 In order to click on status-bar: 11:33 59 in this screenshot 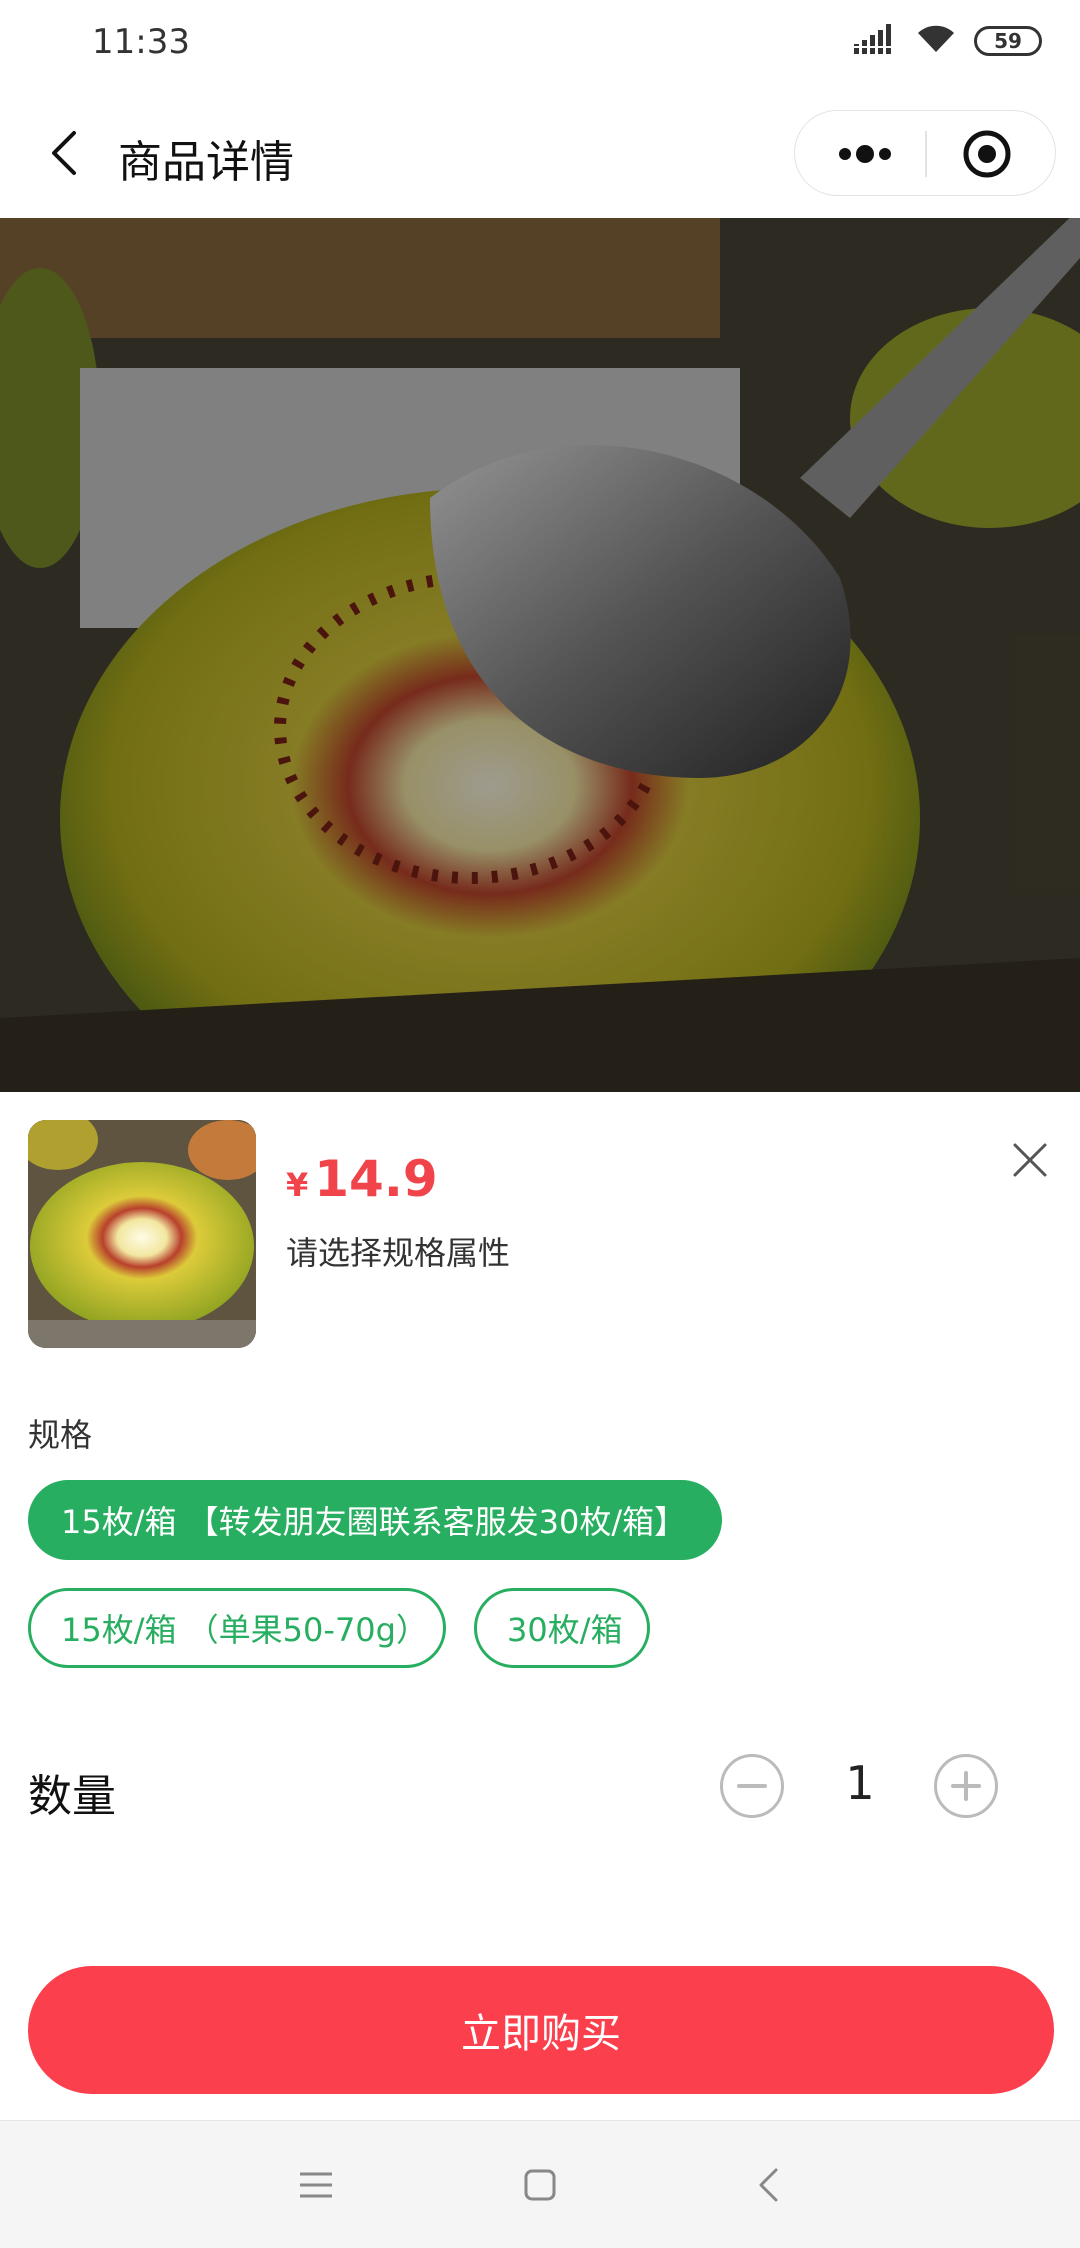, I will do `click(540, 45)`.